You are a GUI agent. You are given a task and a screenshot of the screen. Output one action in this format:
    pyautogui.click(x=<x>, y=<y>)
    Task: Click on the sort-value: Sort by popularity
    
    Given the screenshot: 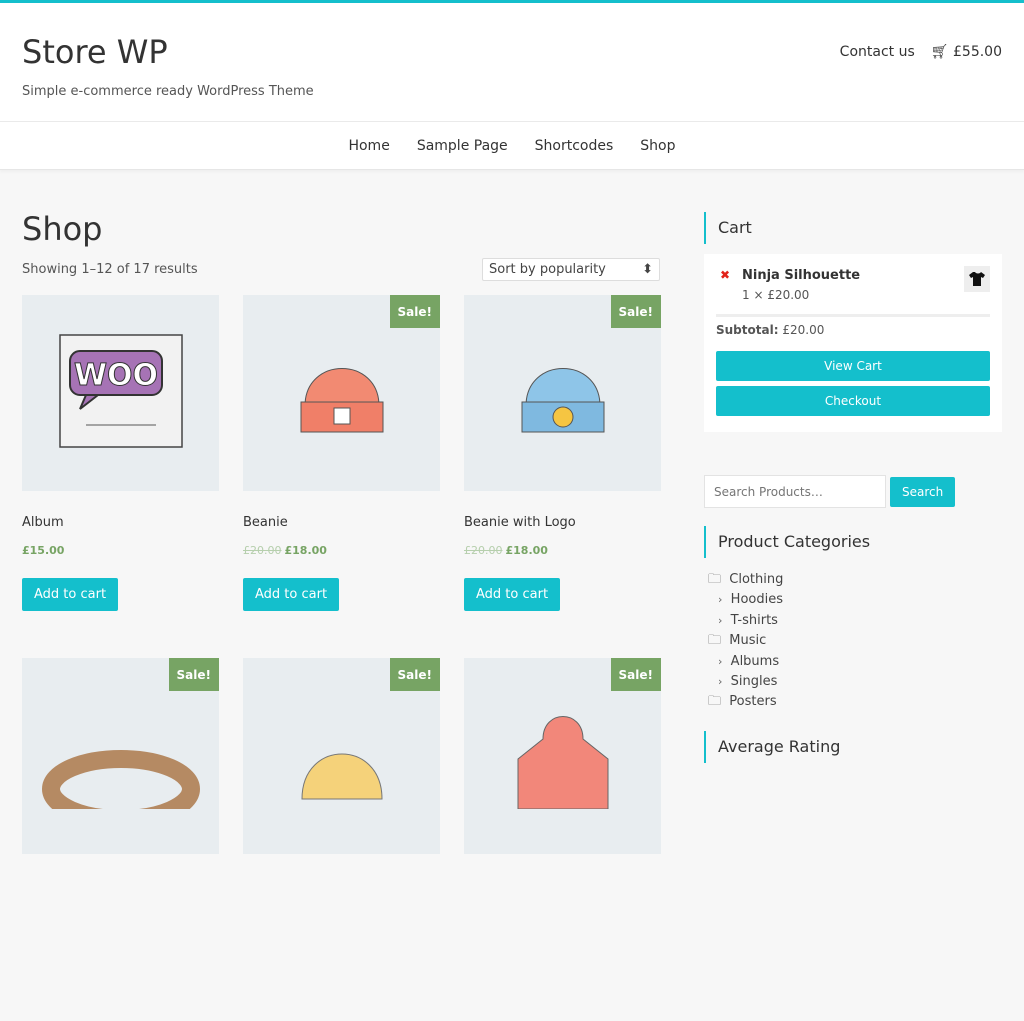 What is the action you would take?
    pyautogui.click(x=547, y=269)
    